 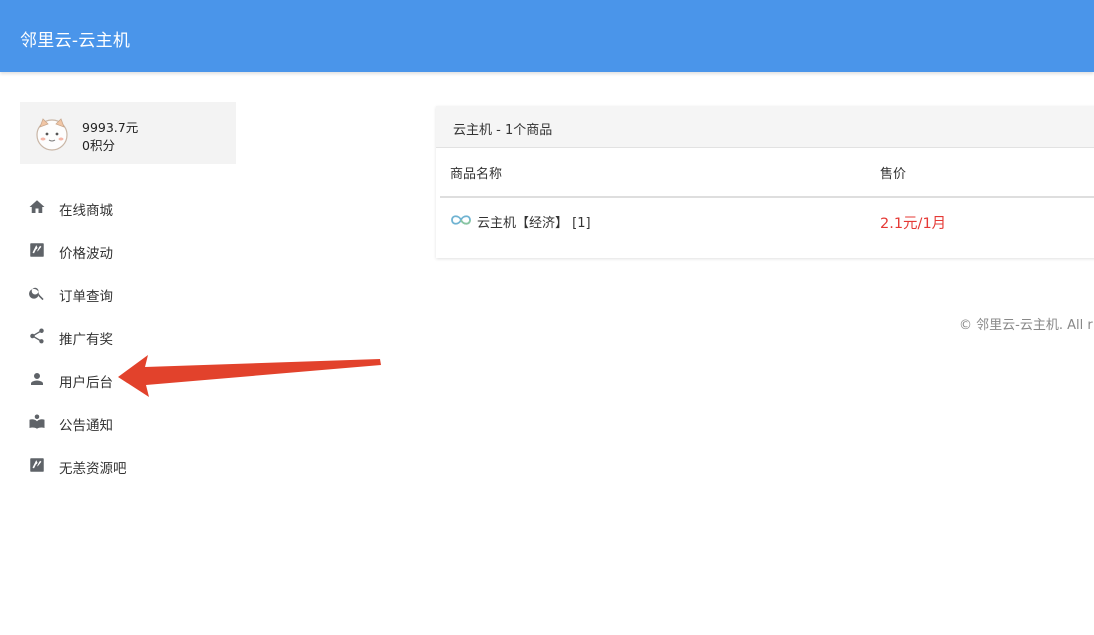 What do you see at coordinates (476, 174) in the screenshot?
I see `column-header-name: 商品名称` at bounding box center [476, 174].